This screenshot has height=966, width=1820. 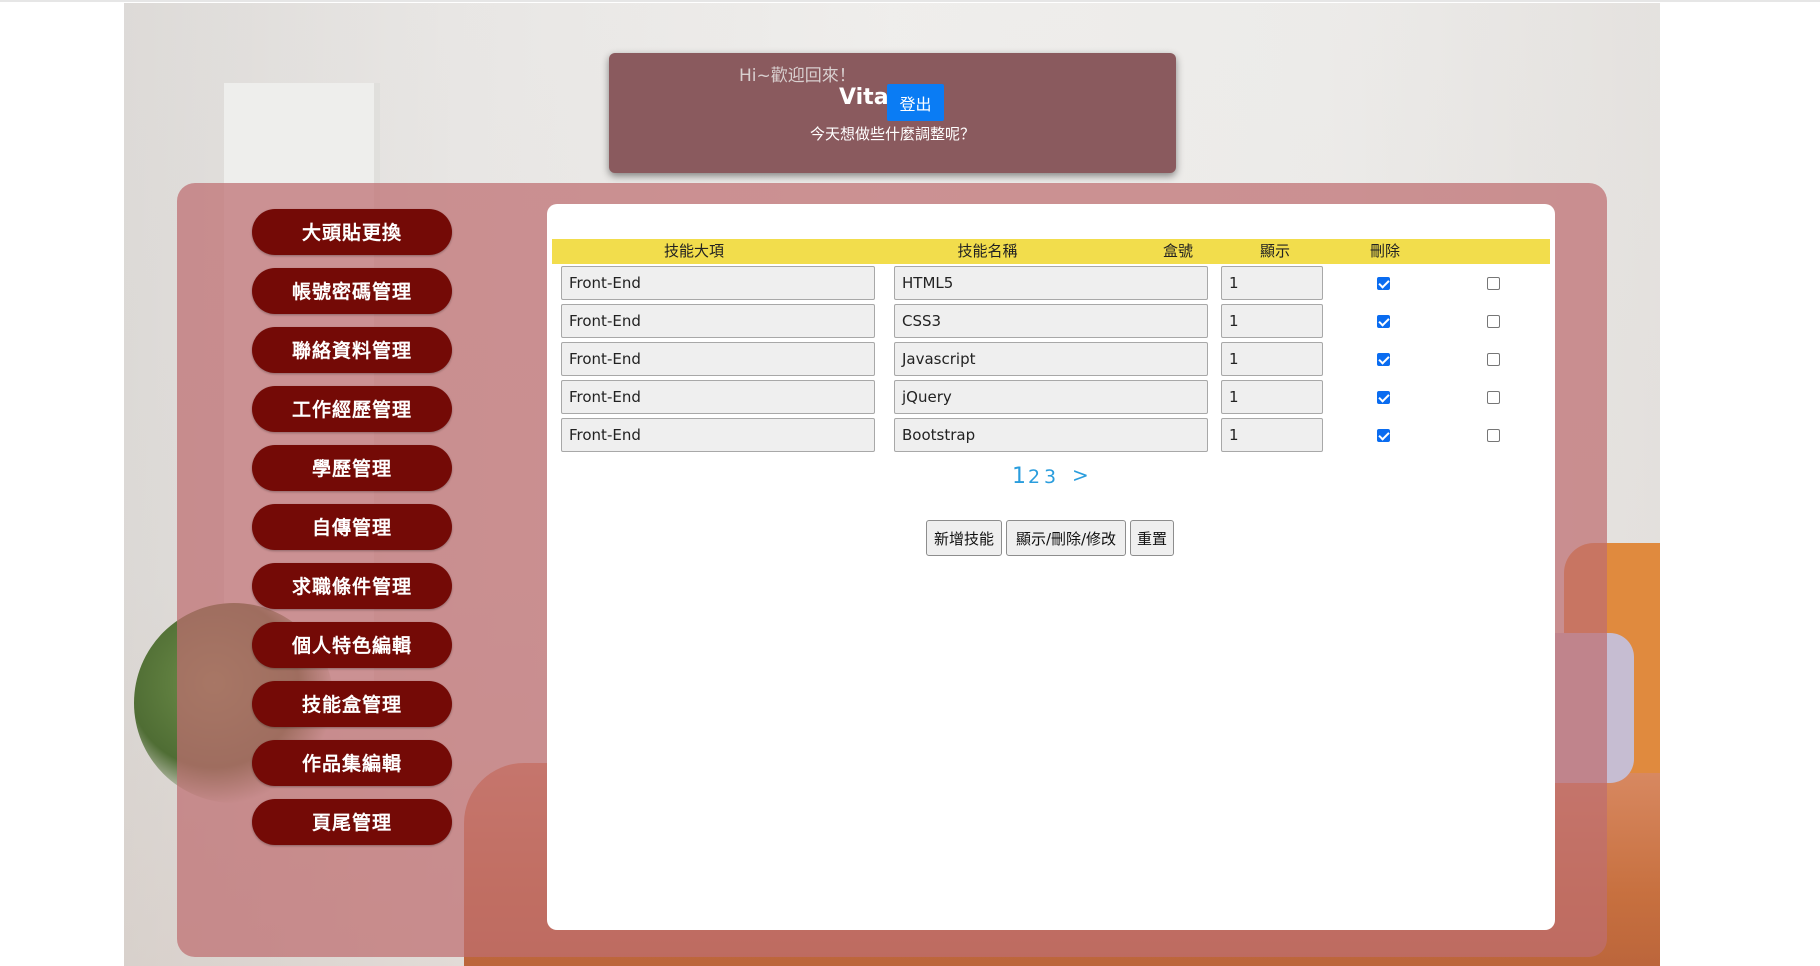 What do you see at coordinates (892, 134) in the screenshot?
I see `greeting-subtitle: 今天想做些什麼調整呢？` at bounding box center [892, 134].